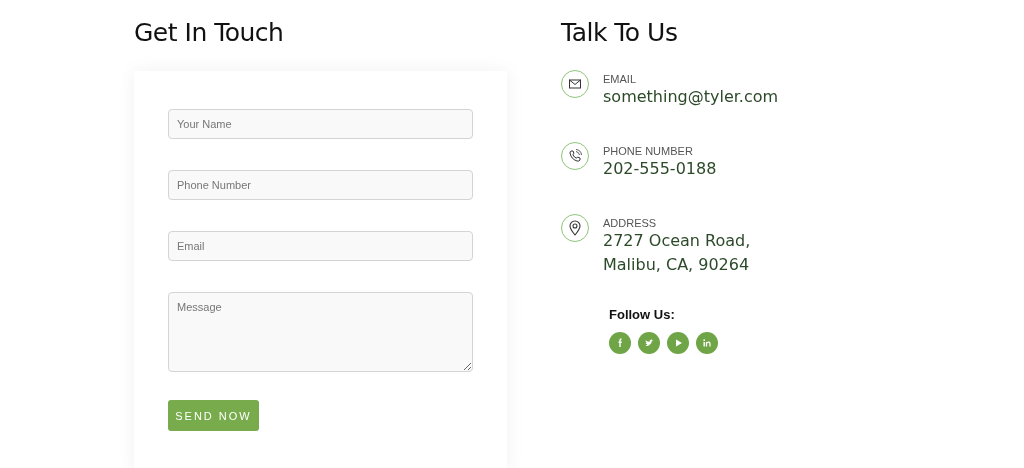 The width and height of the screenshot is (1024, 468). What do you see at coordinates (620, 343) in the screenshot?
I see `facebook-icon` at bounding box center [620, 343].